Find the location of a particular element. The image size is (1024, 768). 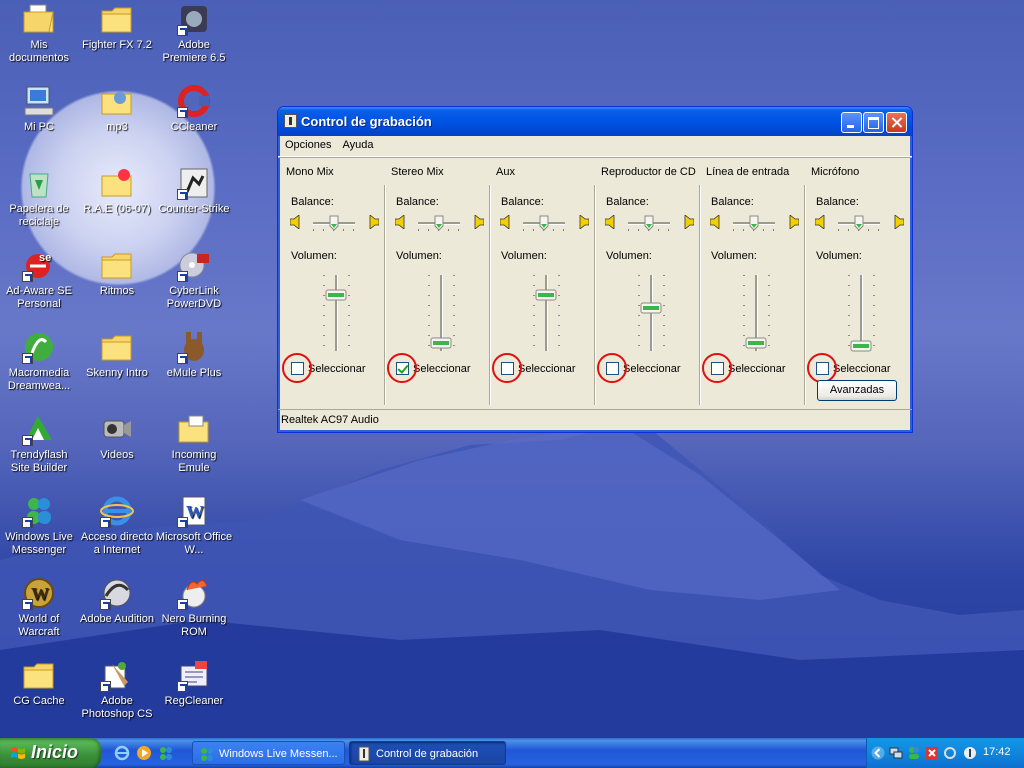

desktop-icon: Counter-Strike is located at coordinates (194, 191).